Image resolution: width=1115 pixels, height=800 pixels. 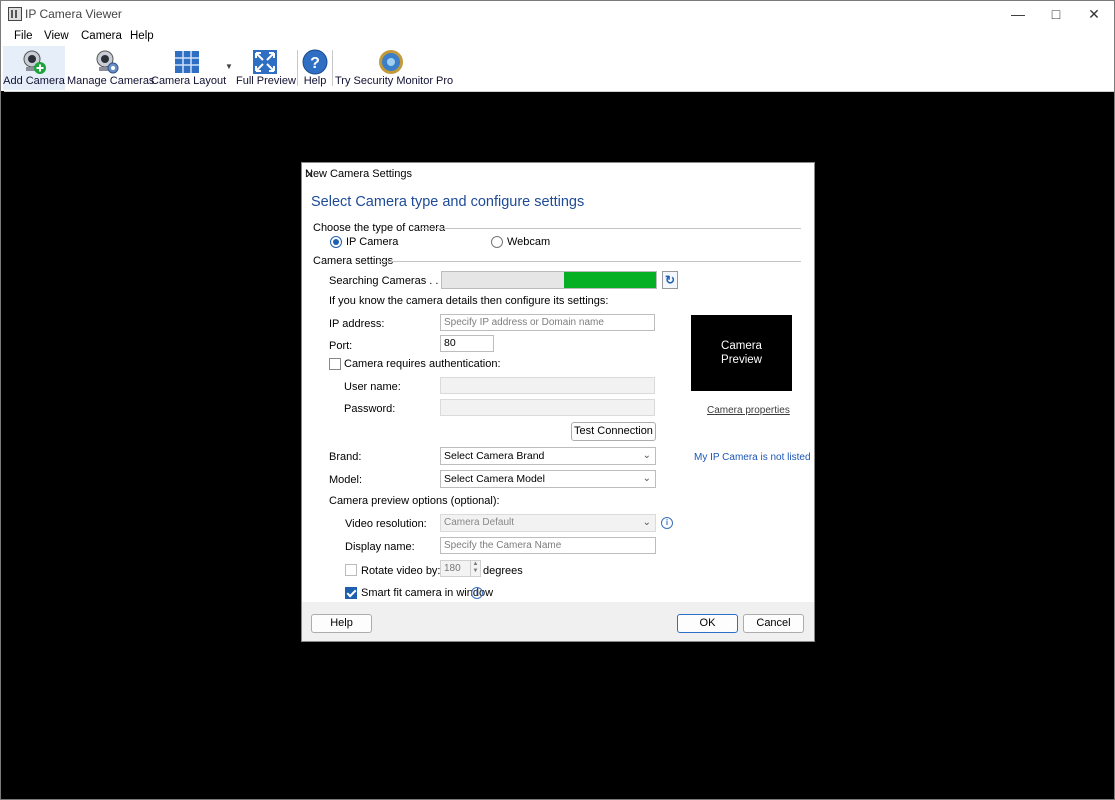 I want to click on full-preview-button: Full Preview, so click(x=266, y=68).